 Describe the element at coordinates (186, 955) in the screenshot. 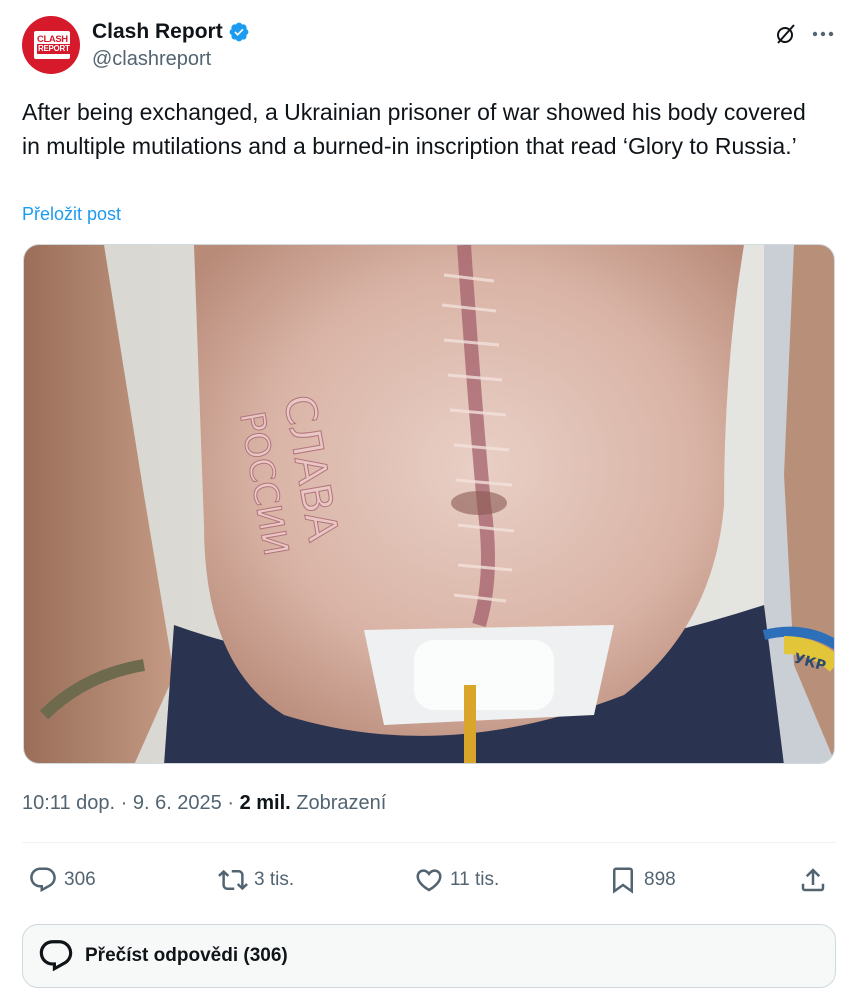

I see `read-replies-label: Přečíst odpovědi (306)` at that location.